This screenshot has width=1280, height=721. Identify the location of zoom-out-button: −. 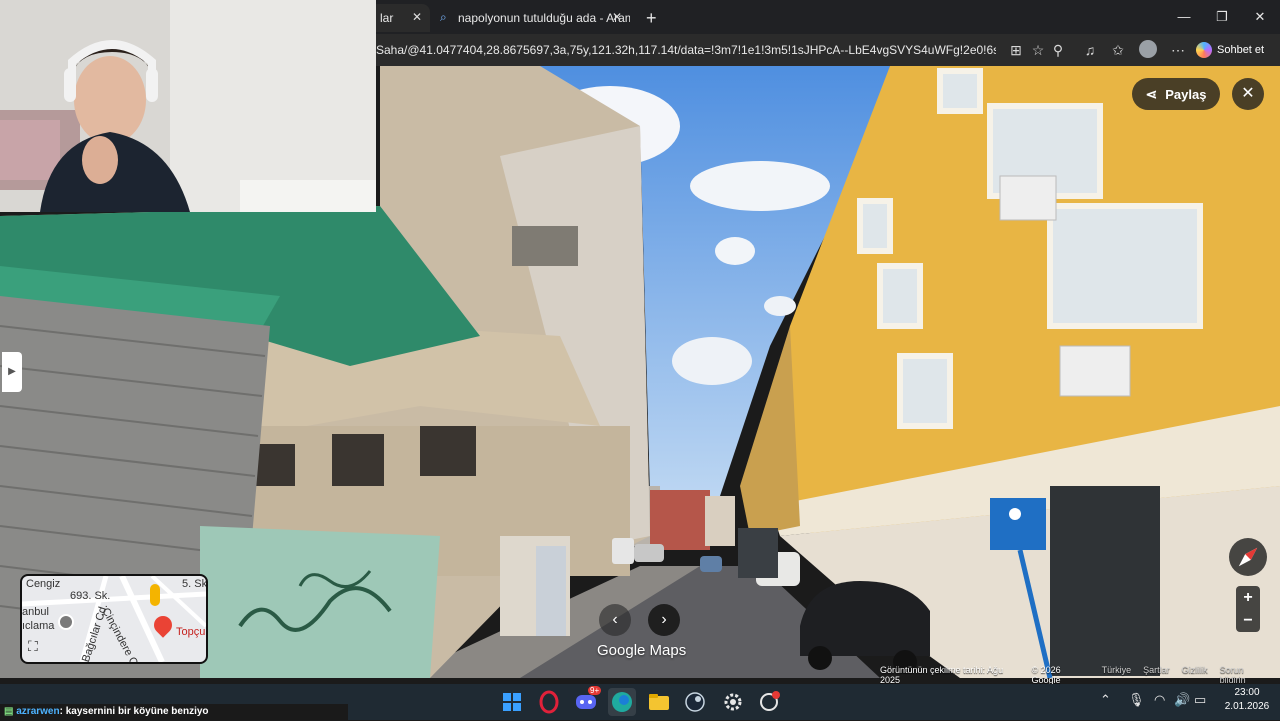
(1248, 620).